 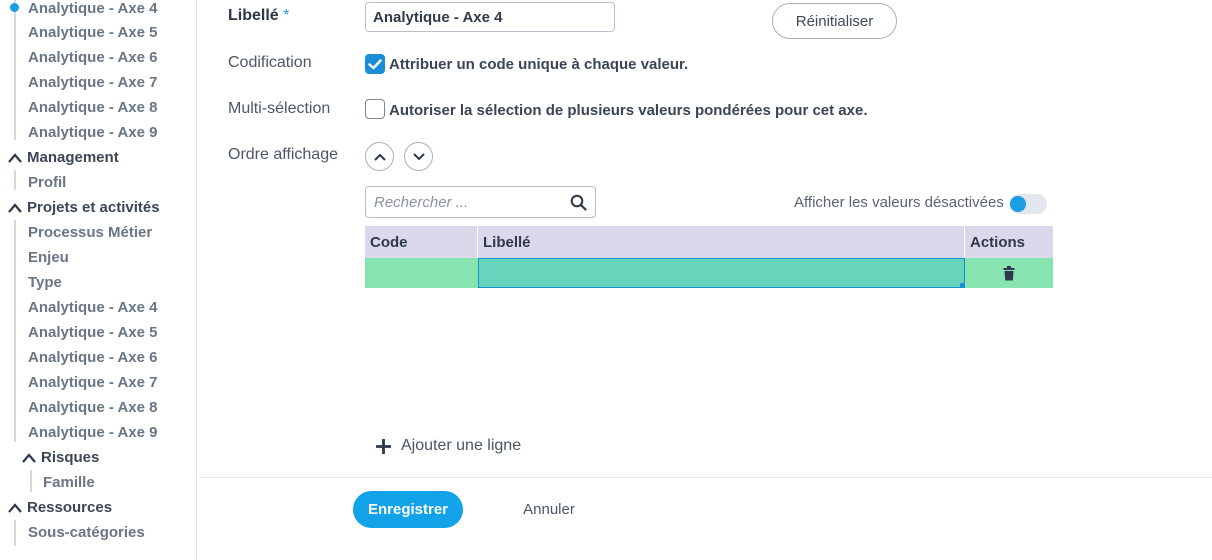 I want to click on sidebar-group-management: Management, so click(x=63, y=158).